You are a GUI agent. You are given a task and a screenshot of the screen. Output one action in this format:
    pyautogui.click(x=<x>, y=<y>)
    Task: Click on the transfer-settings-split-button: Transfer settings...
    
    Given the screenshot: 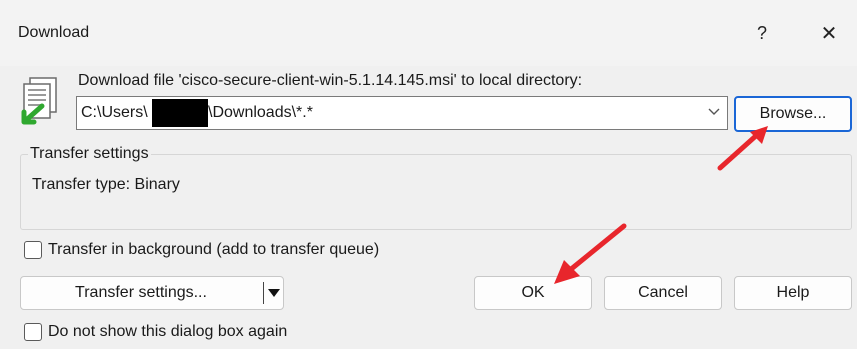 What is the action you would take?
    pyautogui.click(x=152, y=293)
    